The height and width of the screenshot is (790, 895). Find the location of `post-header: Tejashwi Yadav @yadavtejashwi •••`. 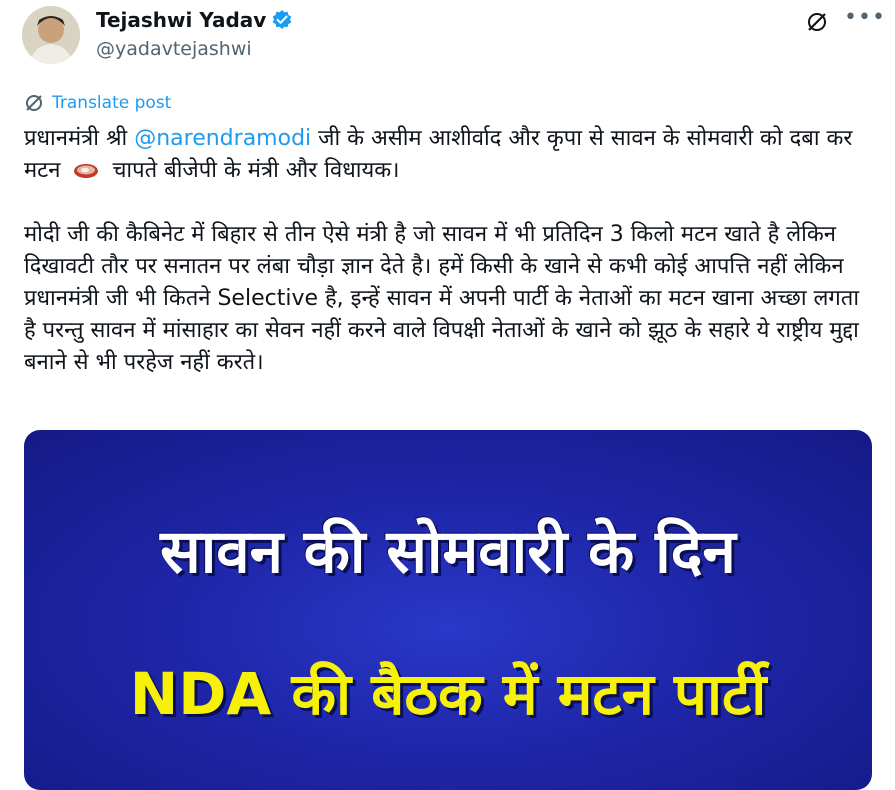

post-header: Tejashwi Yadav @yadavtejashwi ••• is located at coordinates (447, 40).